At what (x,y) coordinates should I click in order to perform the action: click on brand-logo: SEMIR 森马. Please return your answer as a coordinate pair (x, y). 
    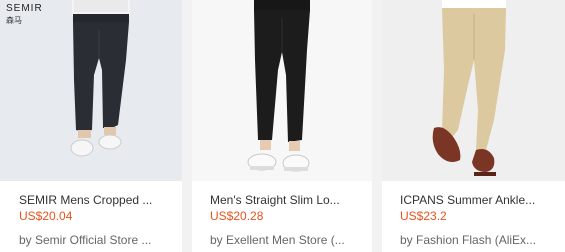
    Looking at the image, I should click on (24, 14).